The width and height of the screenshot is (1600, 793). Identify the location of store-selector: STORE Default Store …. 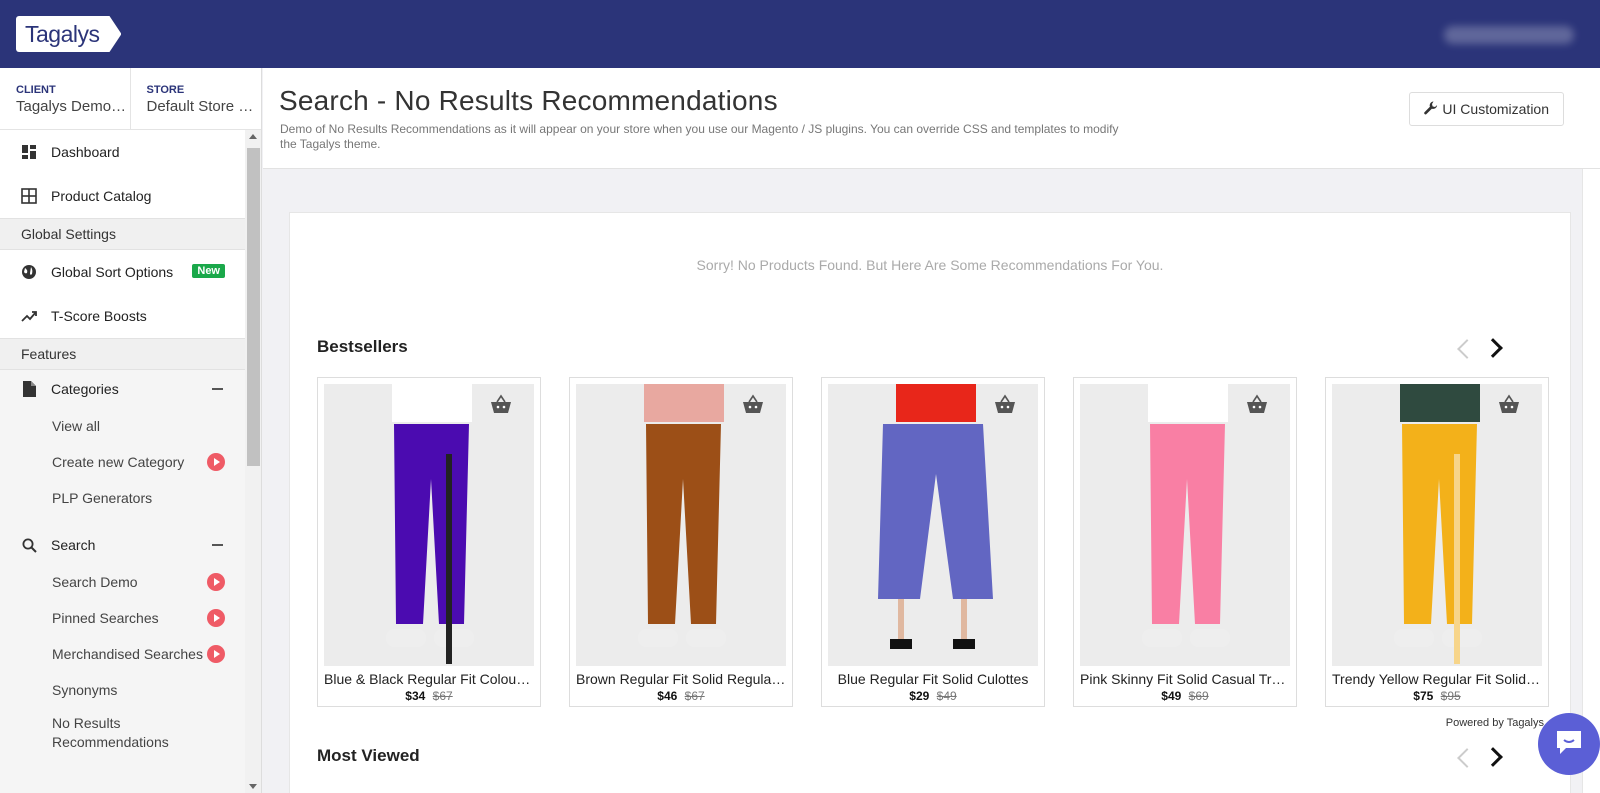
(196, 98).